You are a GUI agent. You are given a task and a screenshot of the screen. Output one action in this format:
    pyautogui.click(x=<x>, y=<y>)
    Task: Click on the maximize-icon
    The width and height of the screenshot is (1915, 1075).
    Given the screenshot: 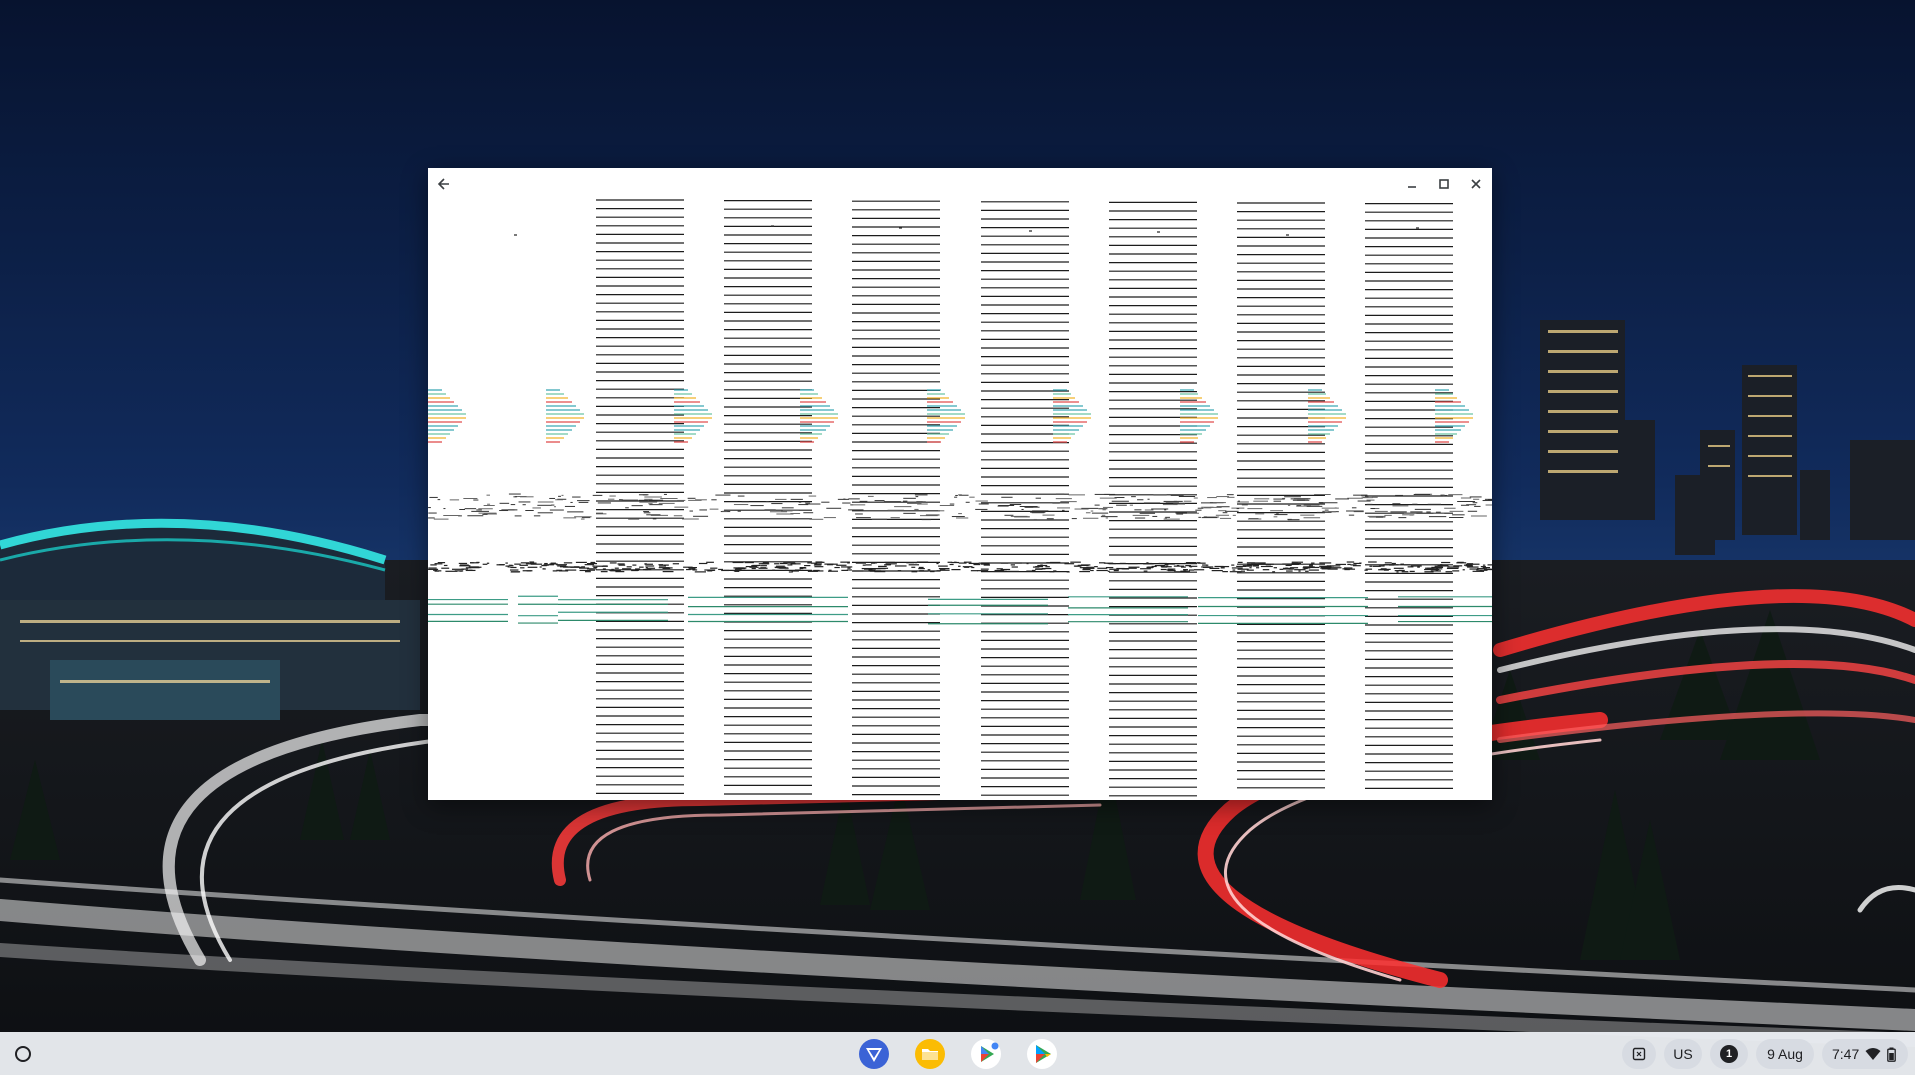 What is the action you would take?
    pyautogui.click(x=1444, y=184)
    